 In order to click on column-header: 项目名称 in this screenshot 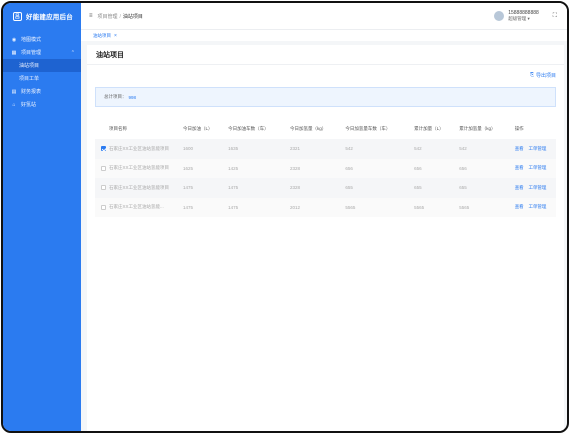, I will do `click(118, 128)`.